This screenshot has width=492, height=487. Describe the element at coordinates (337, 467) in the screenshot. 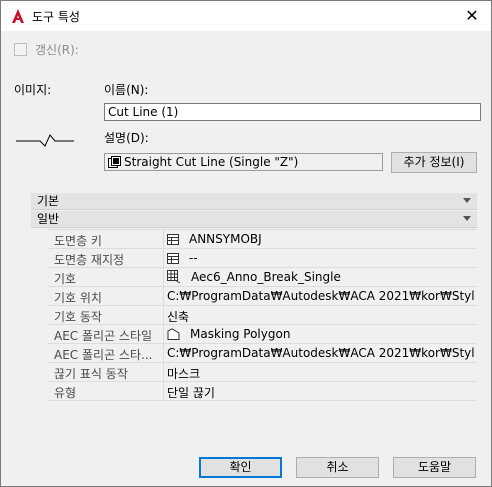

I see `cancel-button: 취소` at that location.